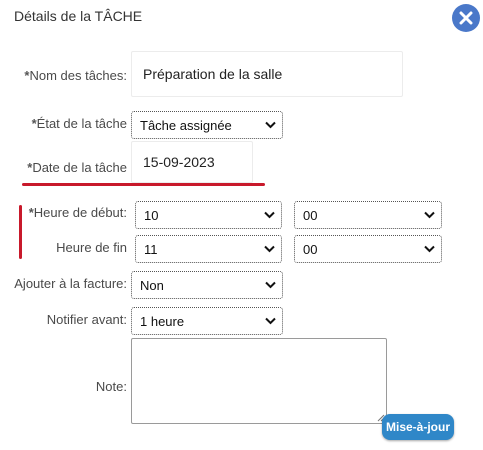 This screenshot has height=450, width=483. I want to click on start-hour-select: 10, so click(208, 215).